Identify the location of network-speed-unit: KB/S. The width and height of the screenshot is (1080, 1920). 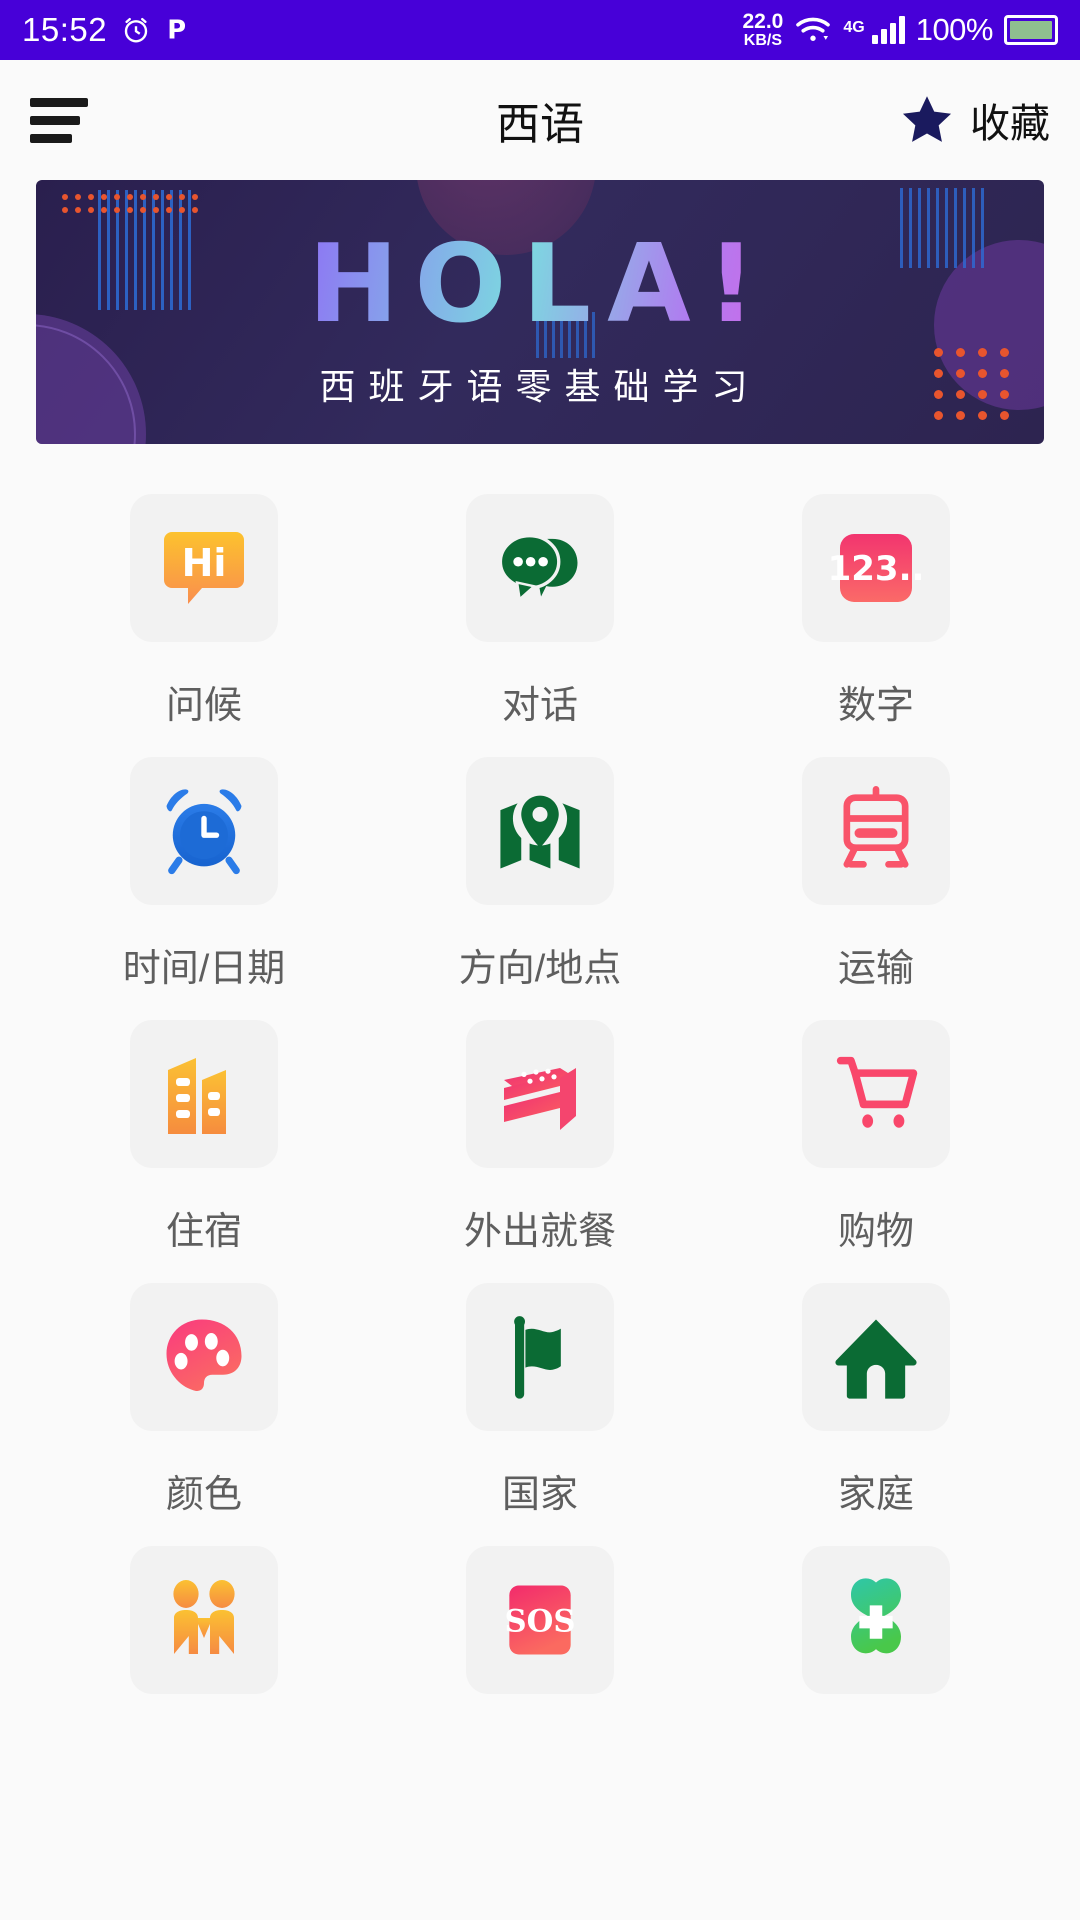
(763, 40).